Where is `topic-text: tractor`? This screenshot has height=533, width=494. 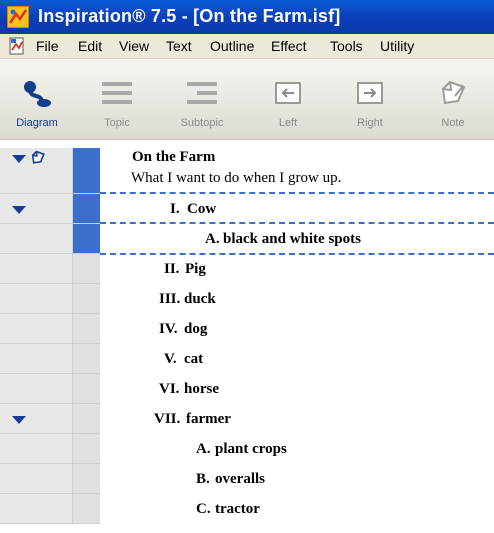 topic-text: tractor is located at coordinates (237, 509).